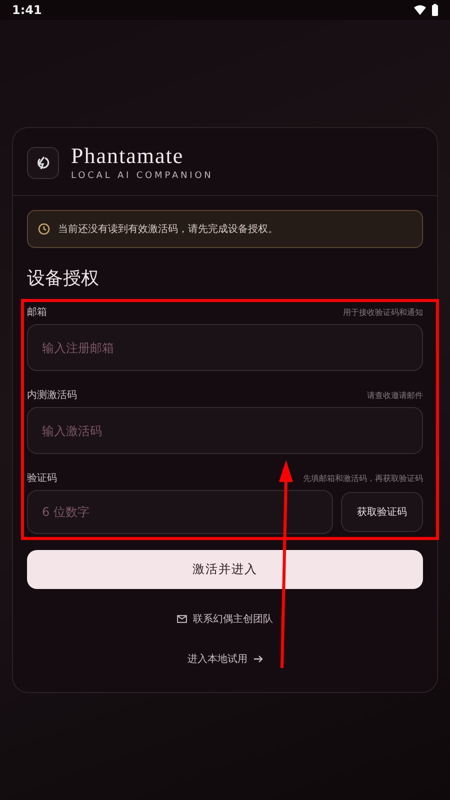 This screenshot has height=800, width=450. I want to click on input-field: 输入激活码, so click(225, 430).